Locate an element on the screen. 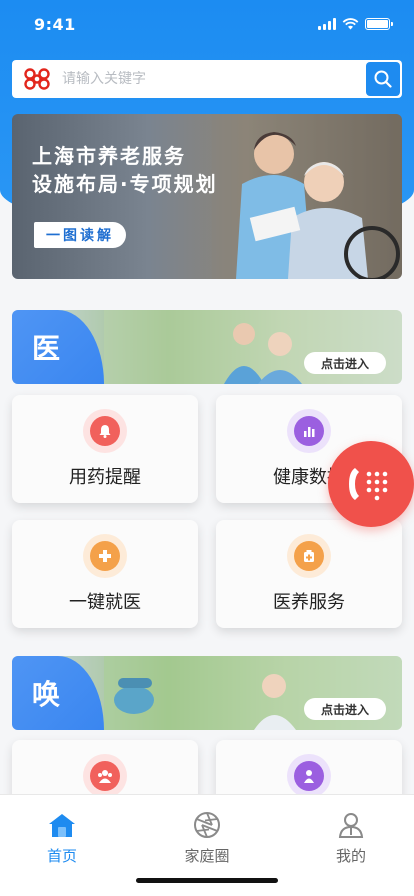 The height and width of the screenshot is (896, 414). card-label: 医养服务 is located at coordinates (309, 602).